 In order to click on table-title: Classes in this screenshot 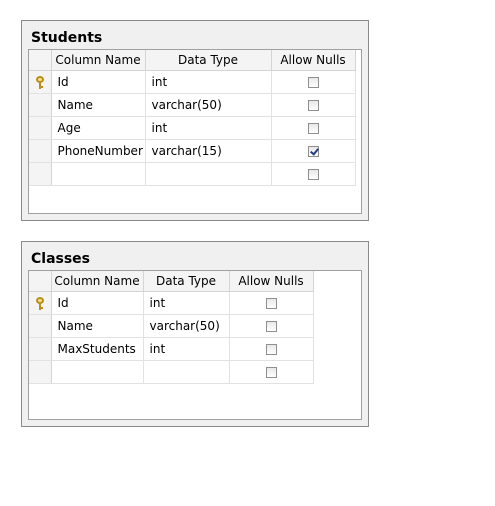, I will do `click(61, 259)`.